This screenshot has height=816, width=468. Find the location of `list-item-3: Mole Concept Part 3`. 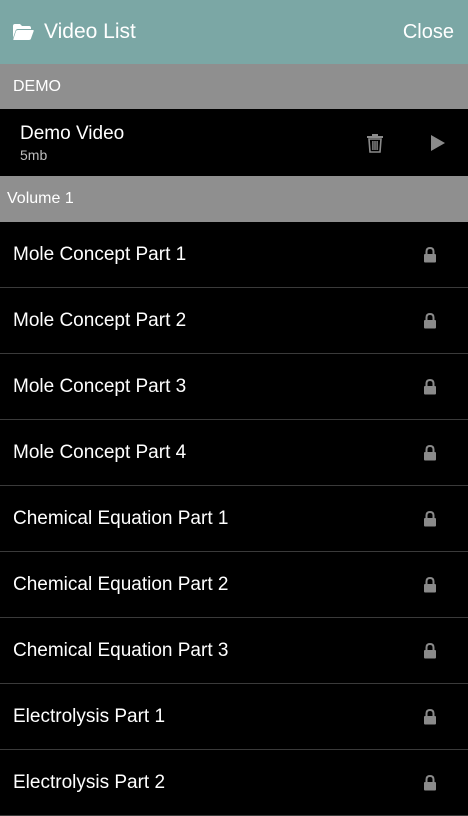

list-item-3: Mole Concept Part 3 is located at coordinates (234, 387).